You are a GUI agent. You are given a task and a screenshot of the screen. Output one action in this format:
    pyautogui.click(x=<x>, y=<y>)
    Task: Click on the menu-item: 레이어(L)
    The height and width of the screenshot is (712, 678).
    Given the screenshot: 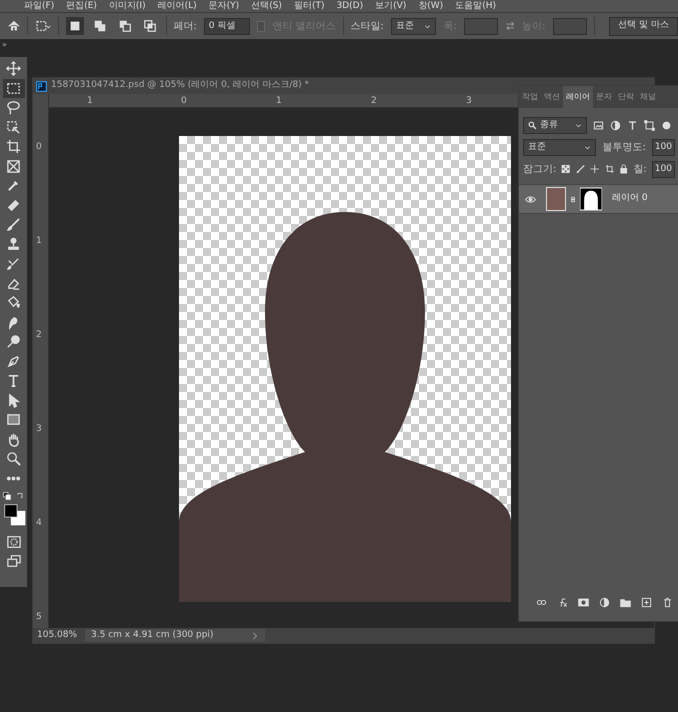 What is the action you would take?
    pyautogui.click(x=177, y=6)
    